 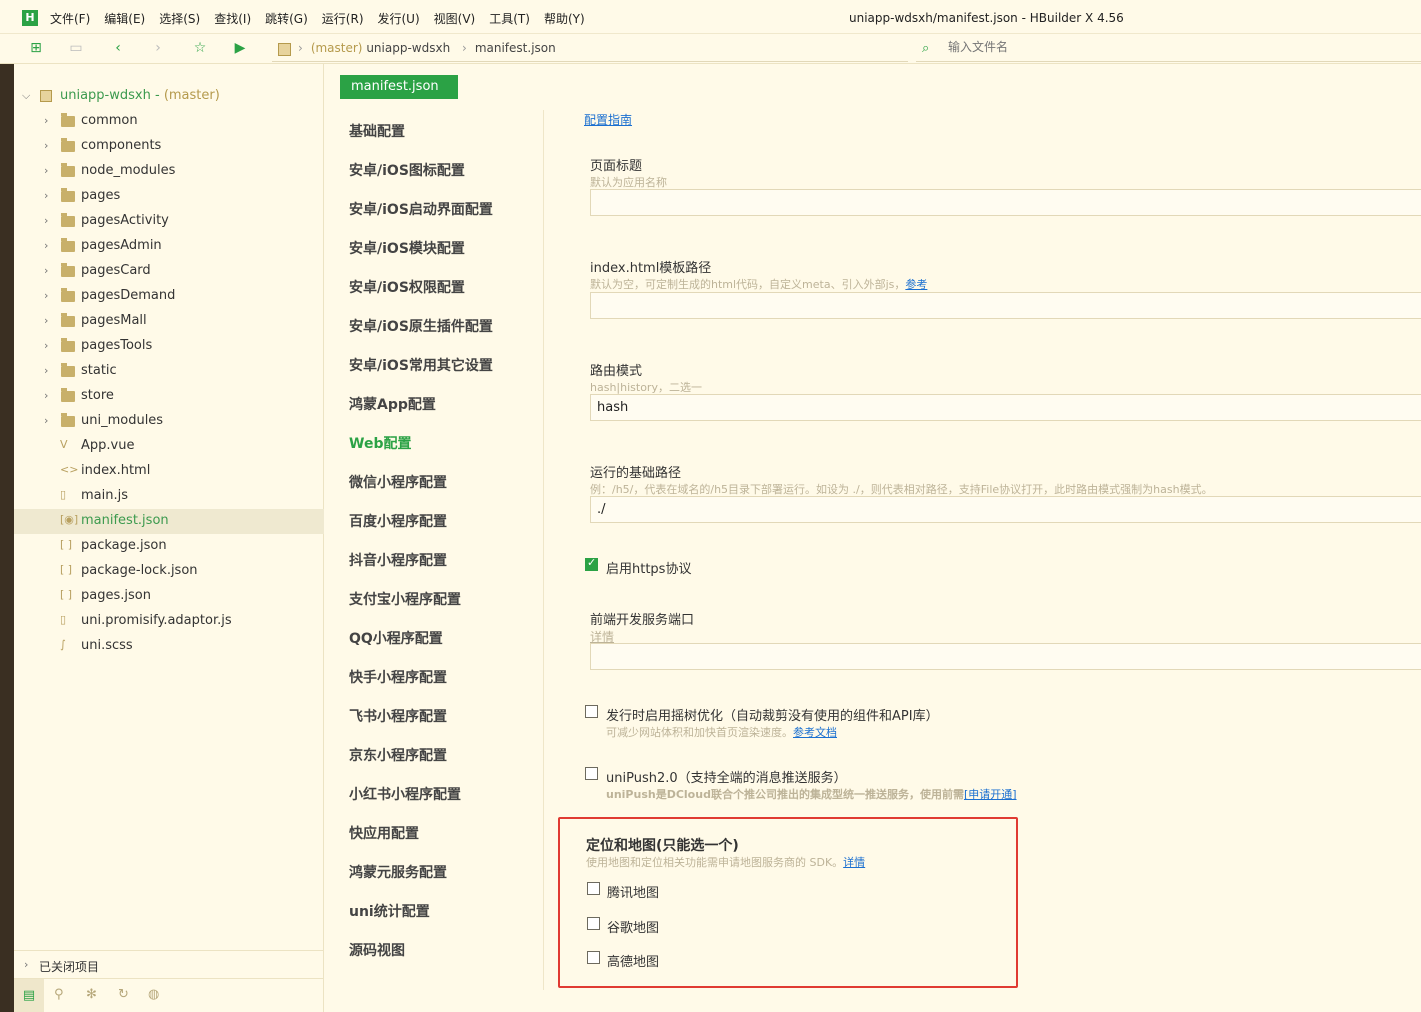 I want to click on settings-nav-item: 快应用配置, so click(x=384, y=833).